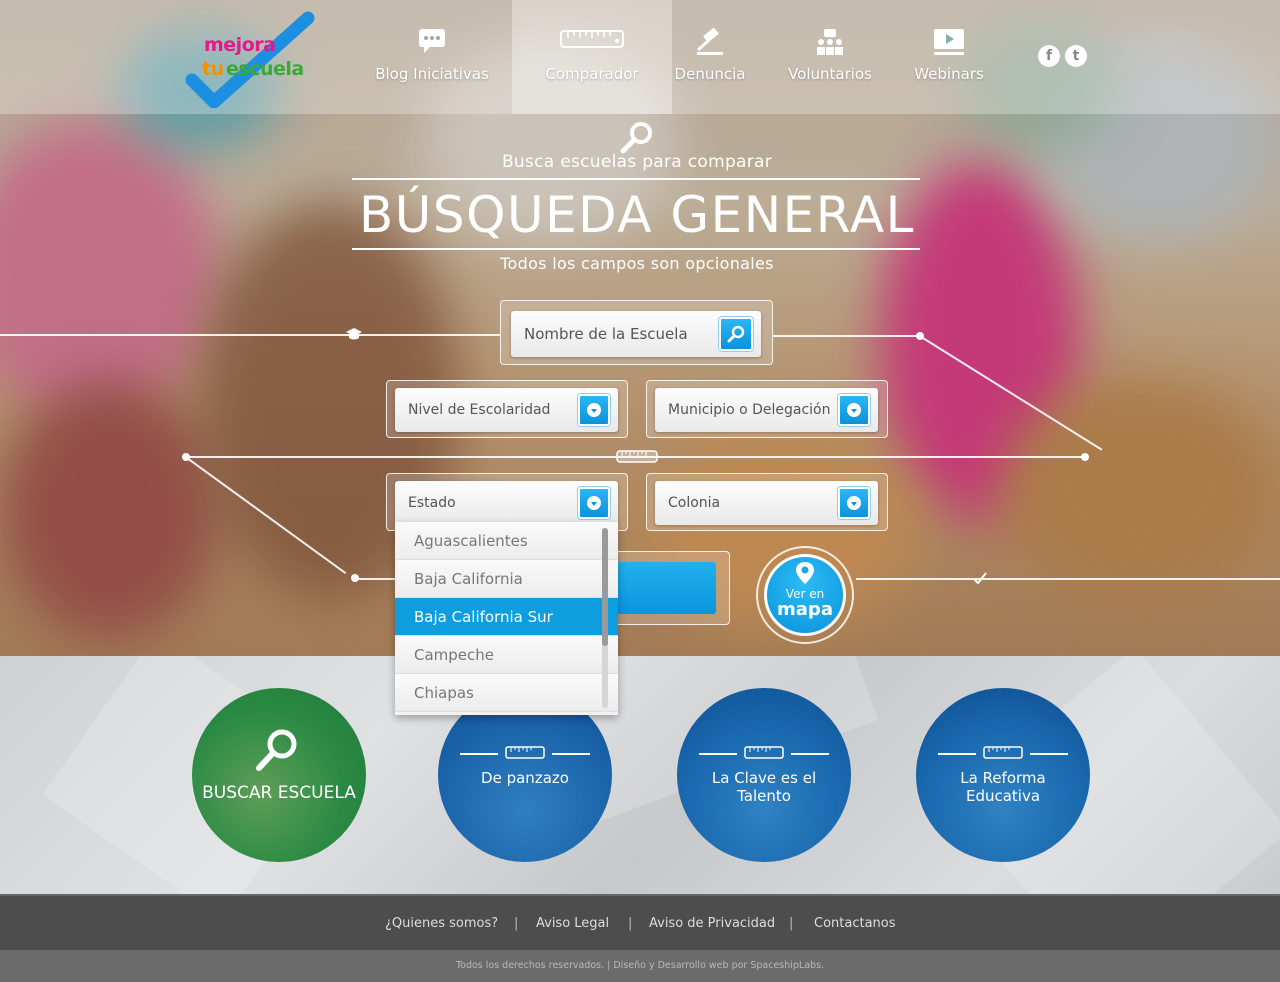 The height and width of the screenshot is (982, 1280). I want to click on municipio-select: Municipio o Delegación, so click(766, 410).